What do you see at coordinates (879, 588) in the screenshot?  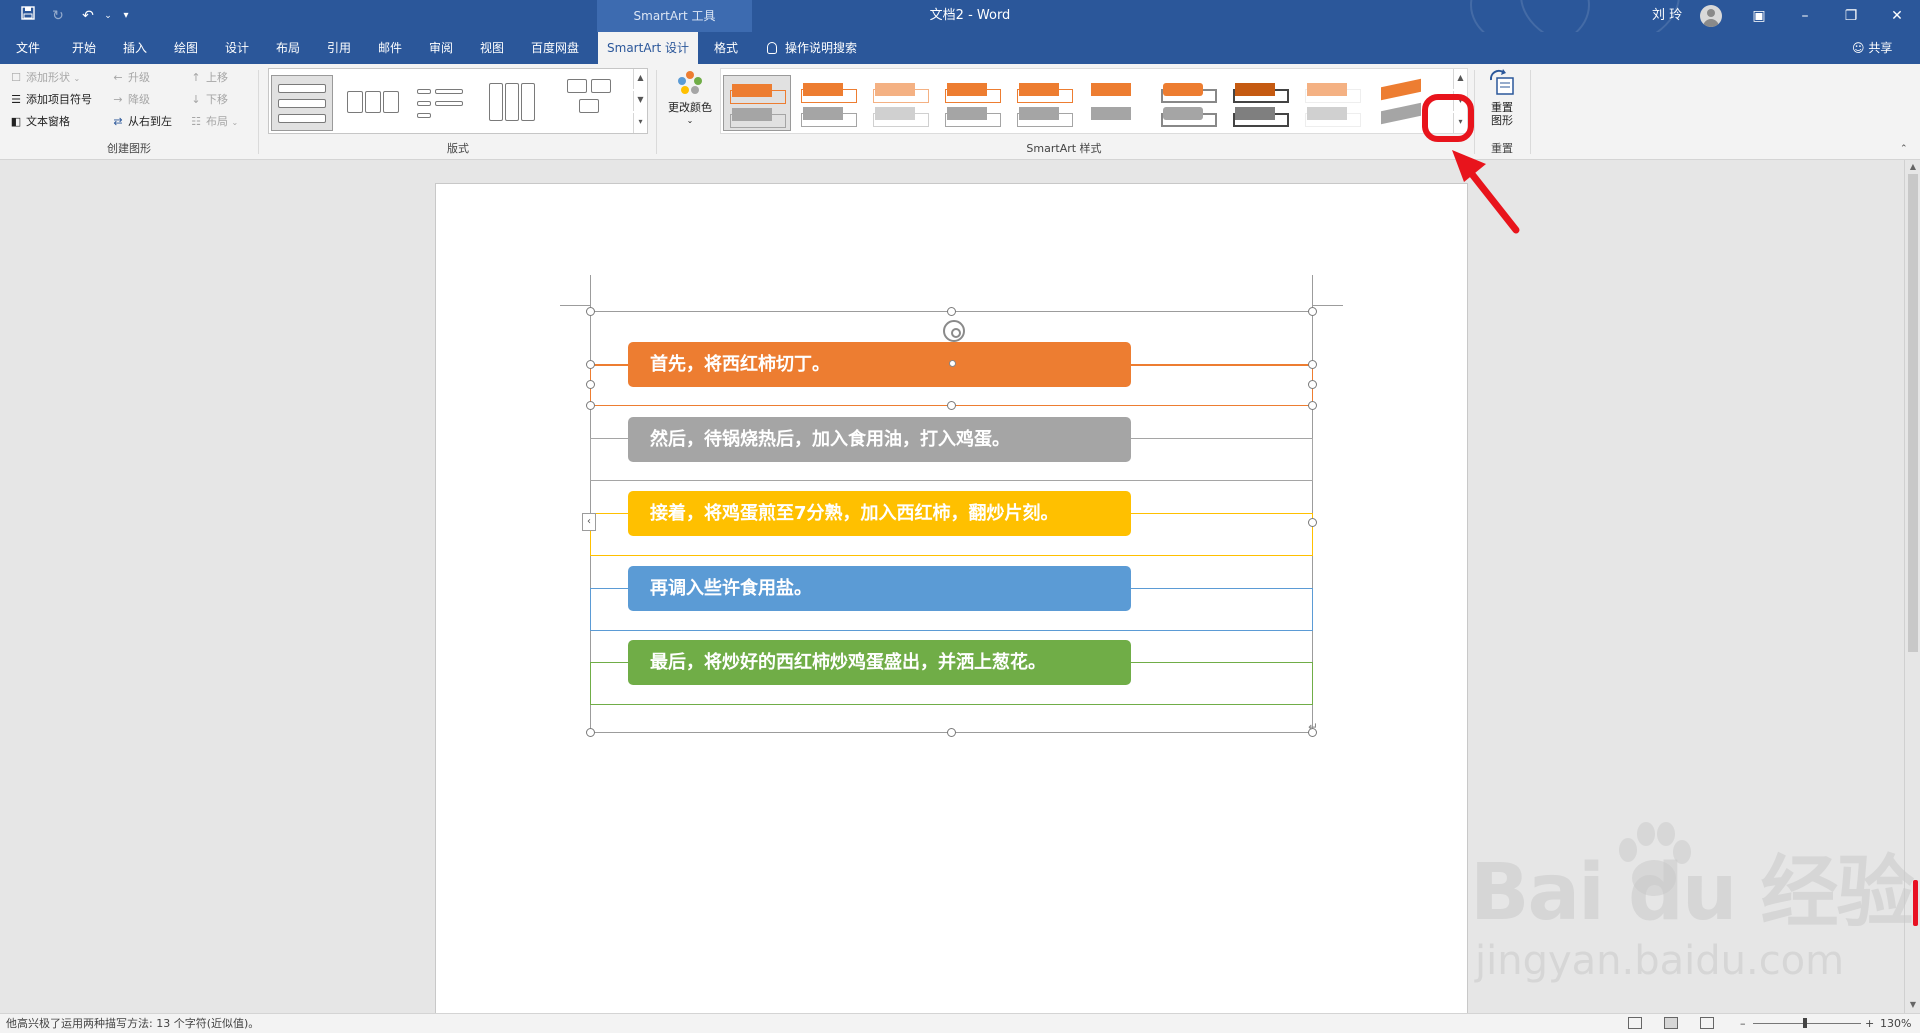 I see `smartart-item-4: 再调入些许食用盐。` at bounding box center [879, 588].